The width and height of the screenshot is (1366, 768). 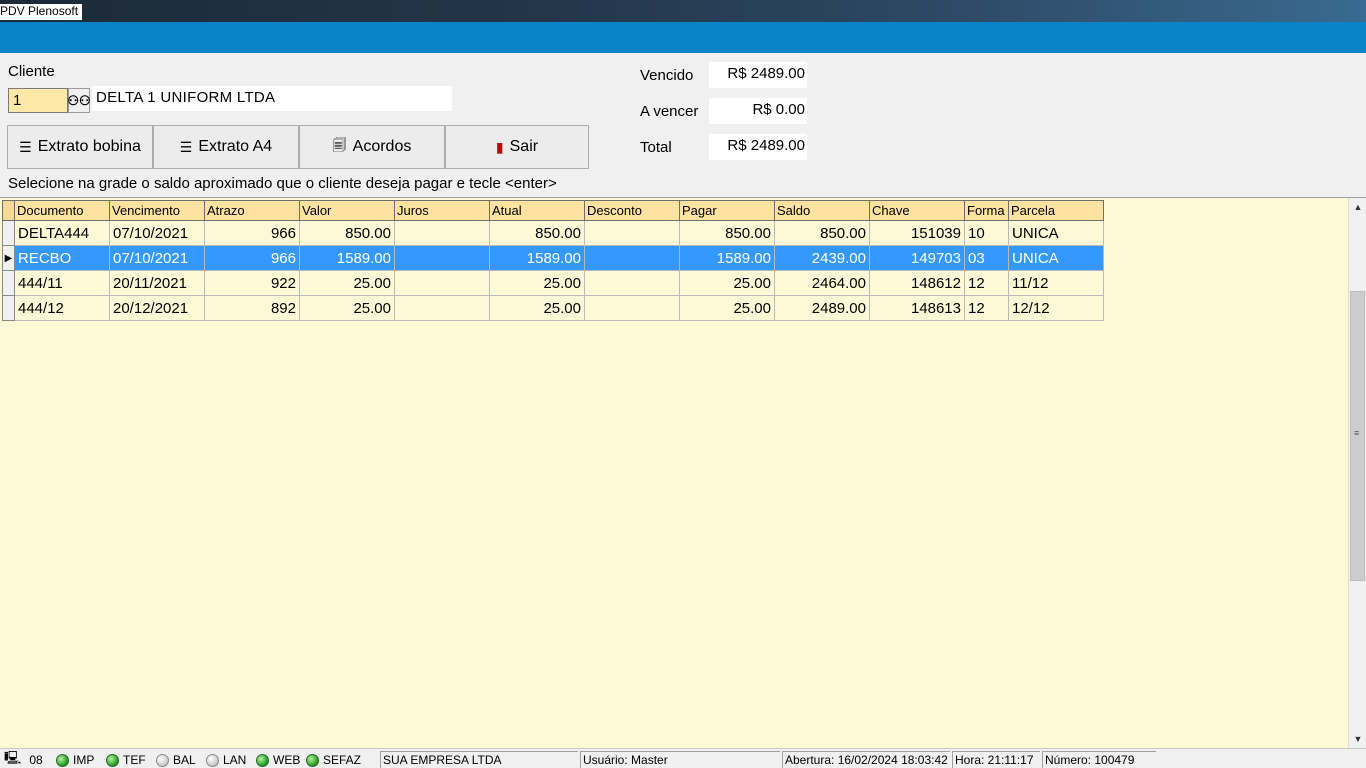 I want to click on acordos-button: 🗐 Acordos, so click(x=372, y=147).